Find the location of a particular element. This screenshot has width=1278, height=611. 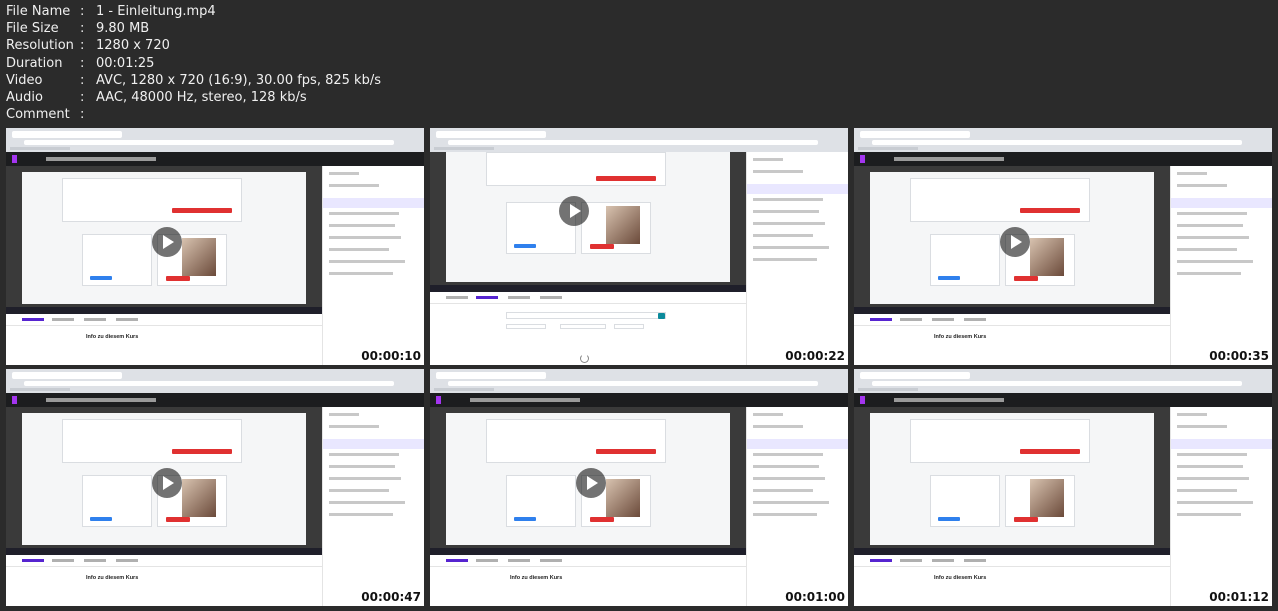

file-info-value: 1280 x 720 is located at coordinates (133, 46).